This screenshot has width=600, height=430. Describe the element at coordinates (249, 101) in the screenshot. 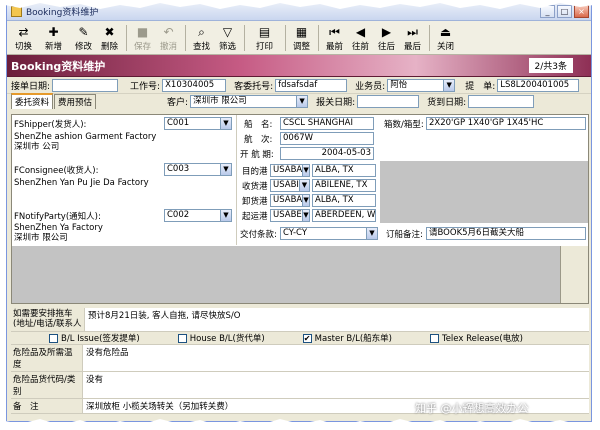

I see `customer-select: 深圳市 限公司 ▼` at that location.